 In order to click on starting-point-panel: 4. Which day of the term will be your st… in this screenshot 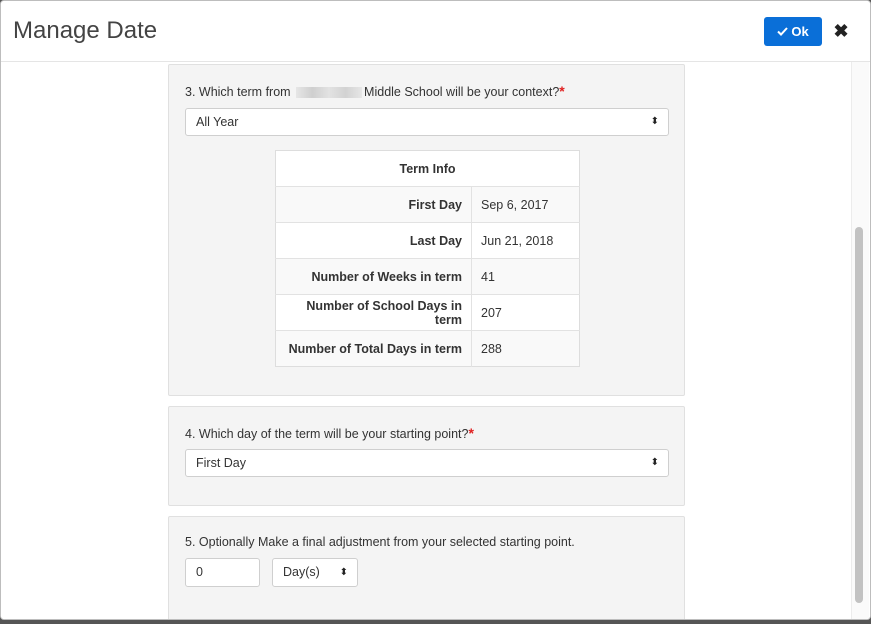, I will do `click(426, 456)`.